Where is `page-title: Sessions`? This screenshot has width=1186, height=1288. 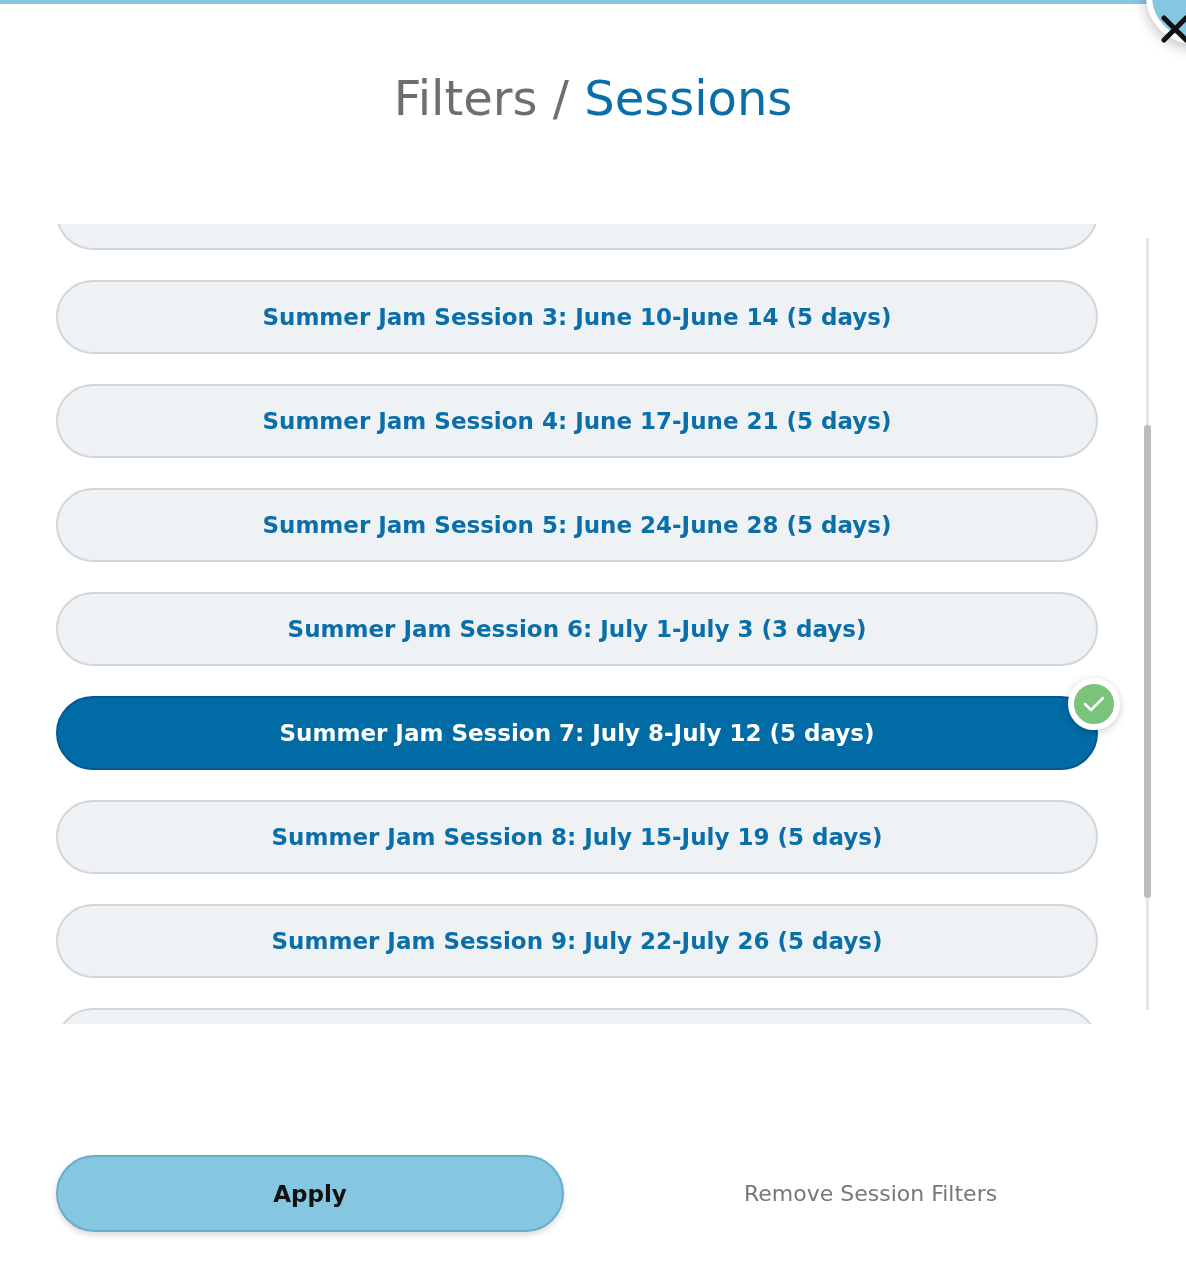
page-title: Sessions is located at coordinates (688, 98).